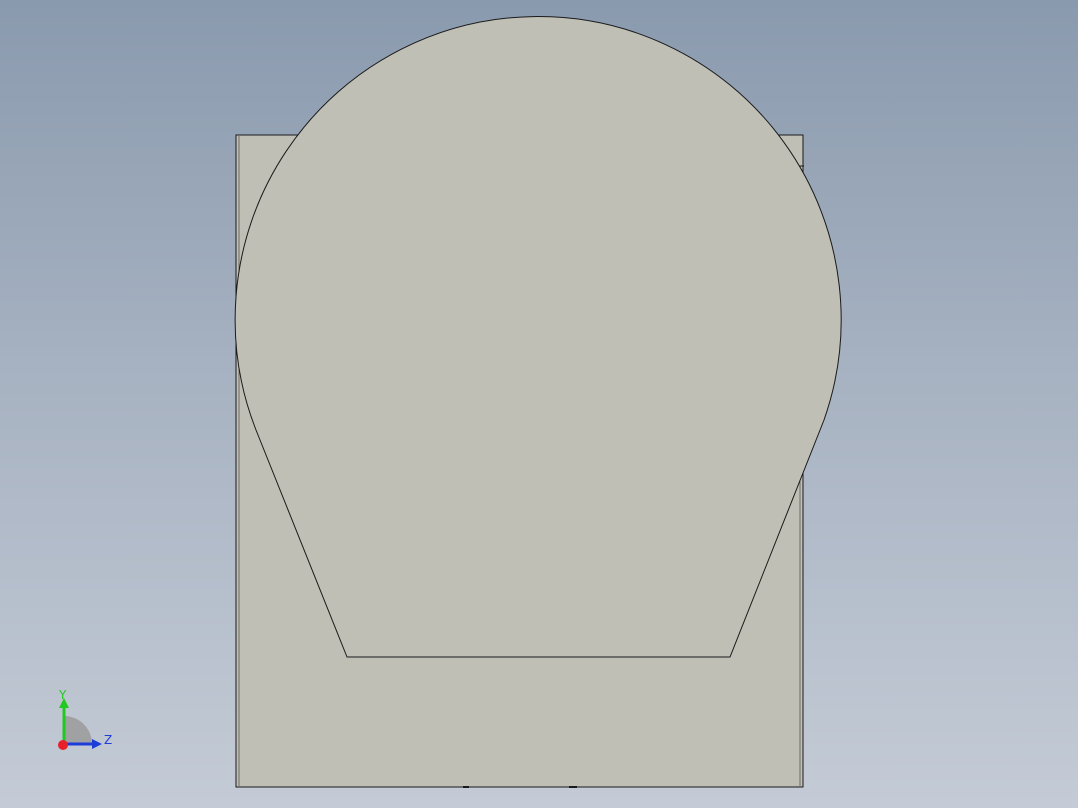 The height and width of the screenshot is (808, 1078). I want to click on y-axis-label: Y, so click(62, 695).